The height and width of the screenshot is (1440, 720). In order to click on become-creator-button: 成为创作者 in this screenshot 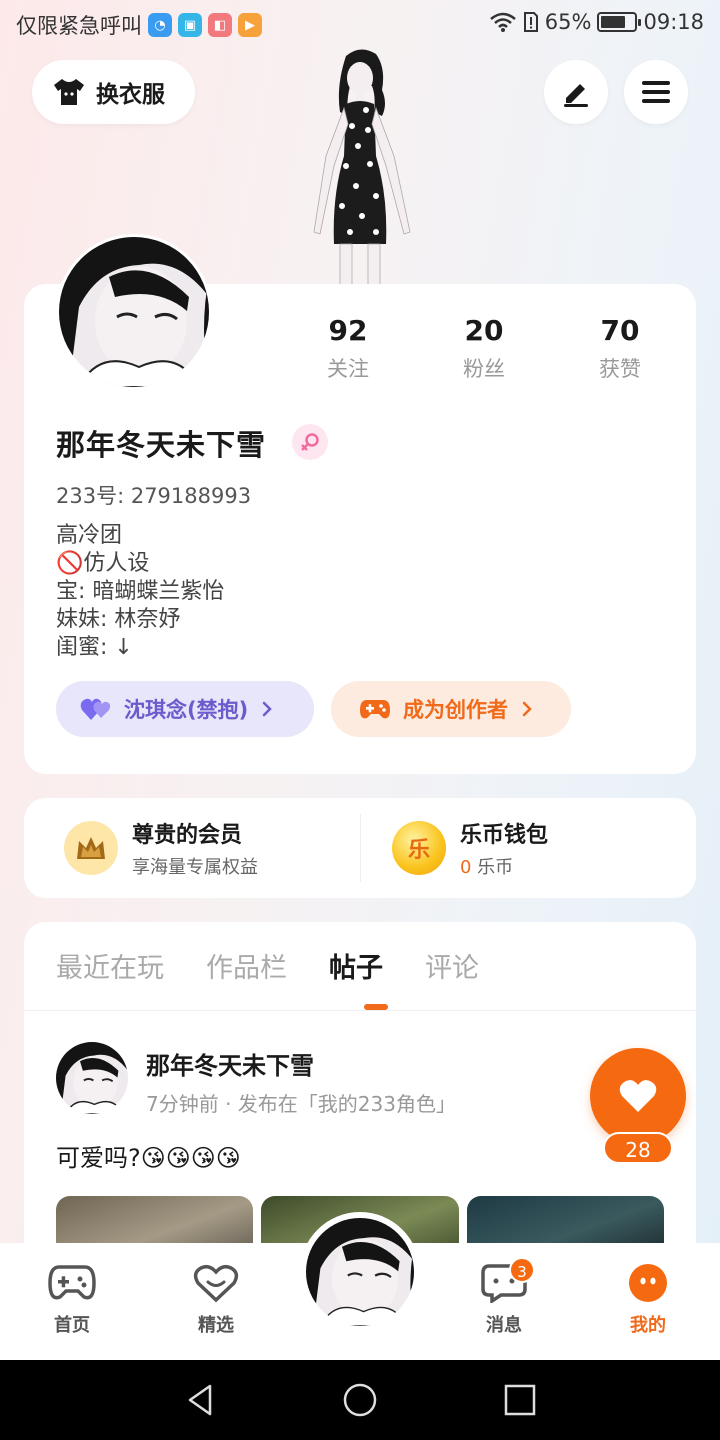, I will do `click(451, 709)`.